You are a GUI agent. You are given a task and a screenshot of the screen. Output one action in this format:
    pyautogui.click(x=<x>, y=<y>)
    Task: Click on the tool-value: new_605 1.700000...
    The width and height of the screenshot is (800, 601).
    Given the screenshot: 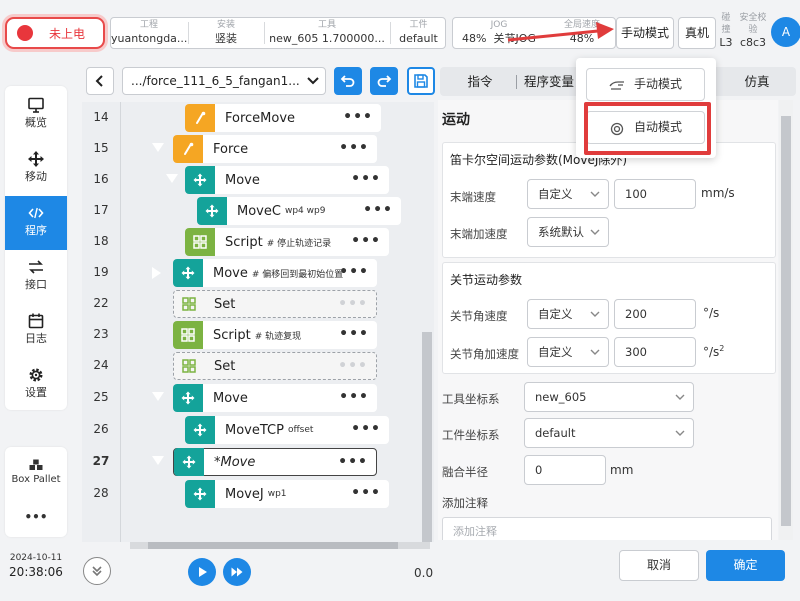 What is the action you would take?
    pyautogui.click(x=327, y=38)
    